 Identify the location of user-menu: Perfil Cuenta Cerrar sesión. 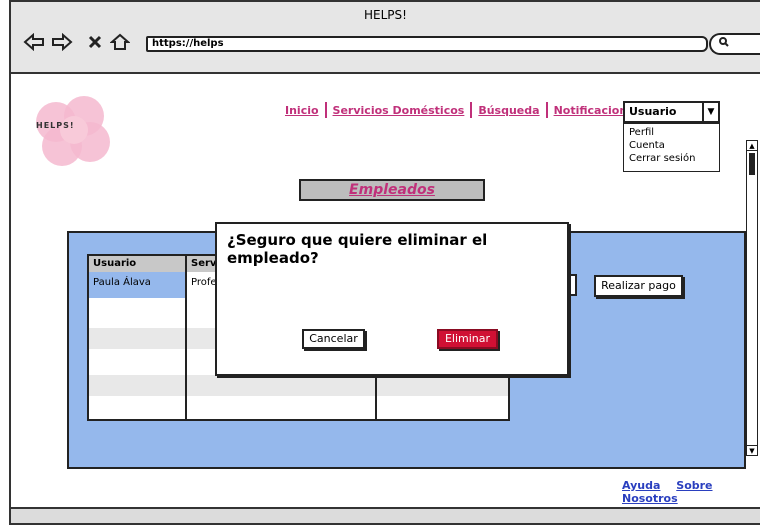
(671, 147).